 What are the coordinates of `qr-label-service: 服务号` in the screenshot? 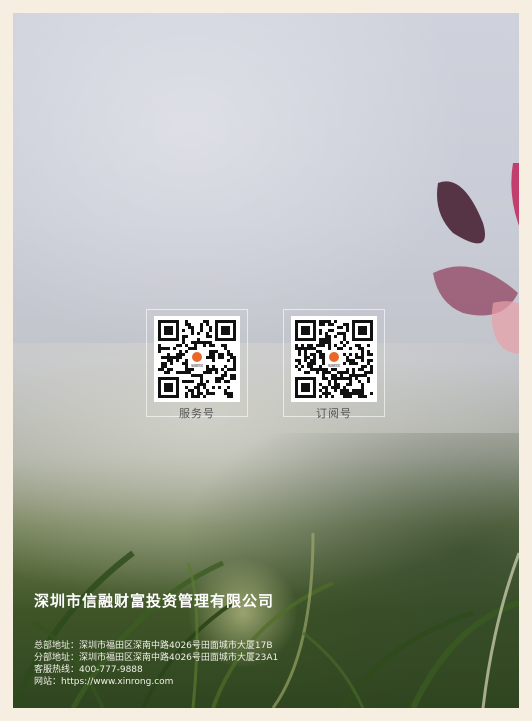 It's located at (197, 413).